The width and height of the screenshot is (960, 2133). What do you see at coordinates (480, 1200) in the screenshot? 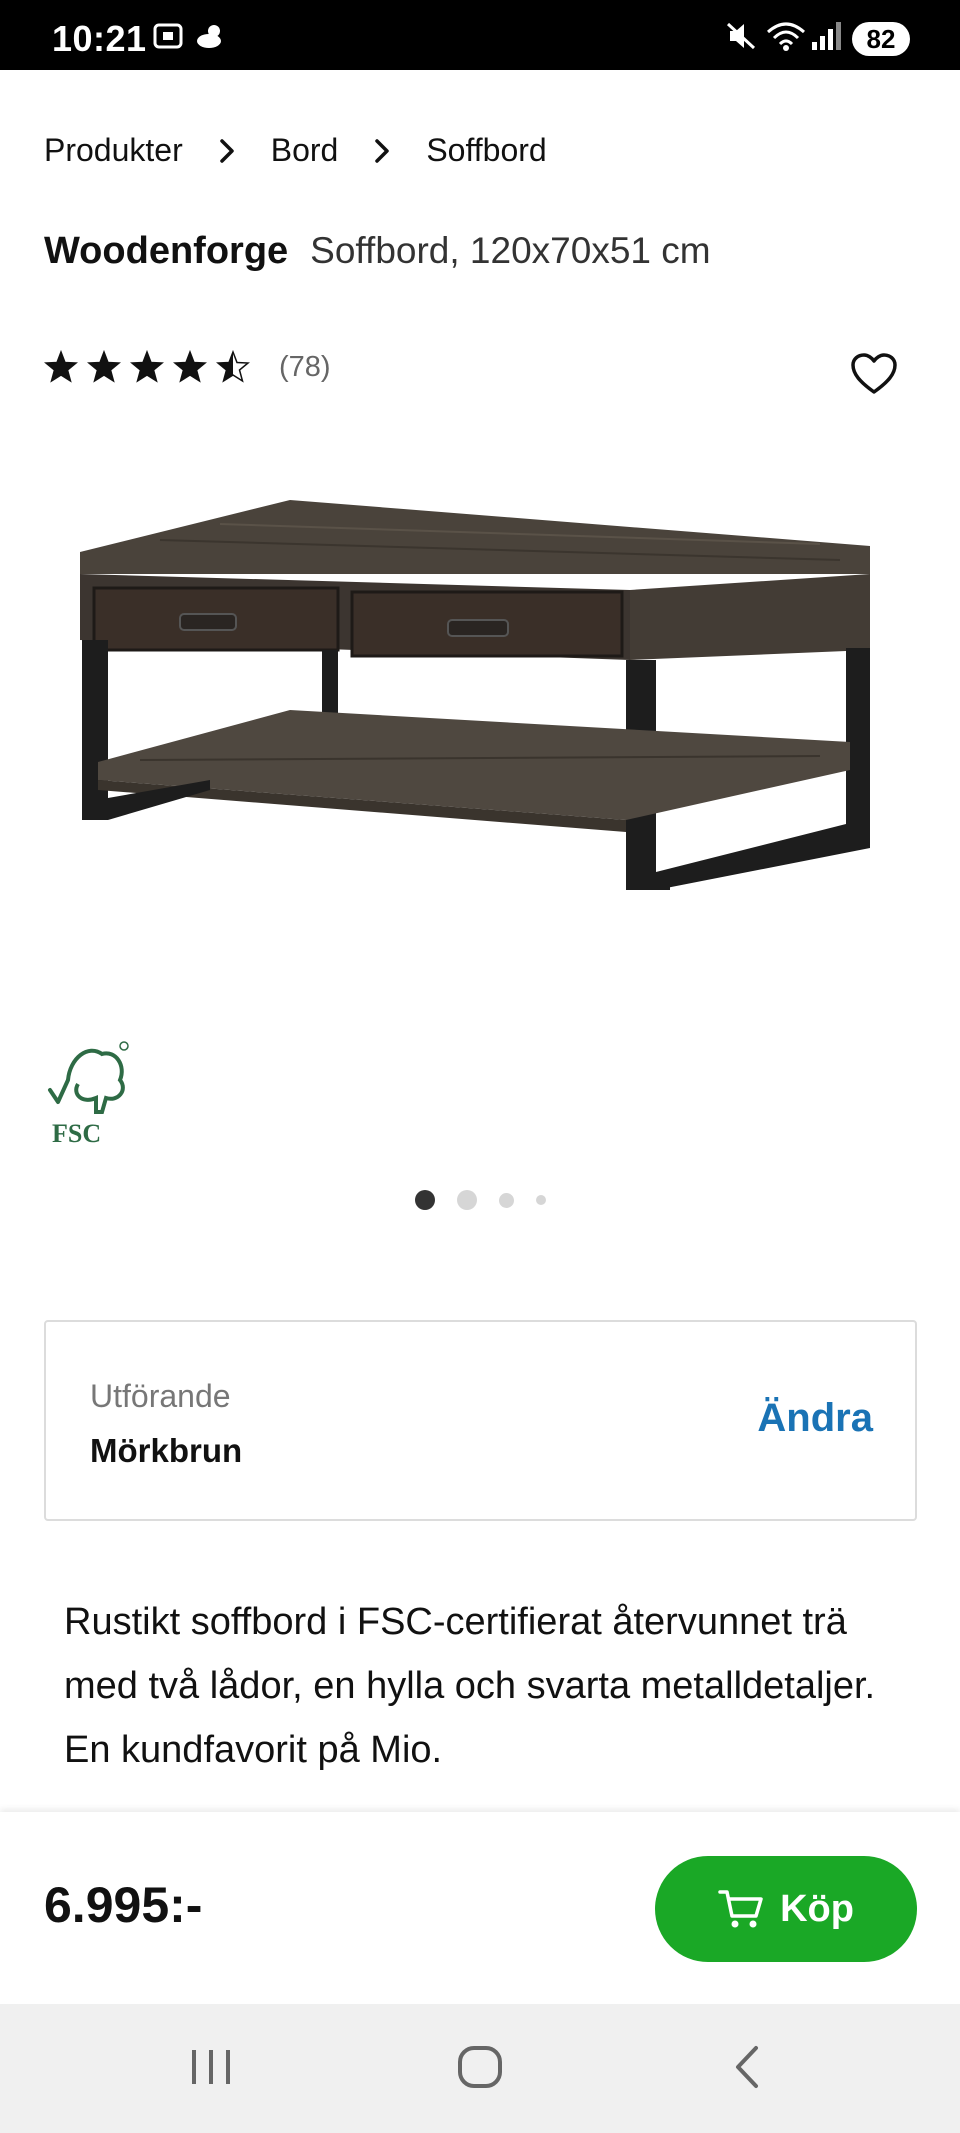
I see `image-carousel-dots` at bounding box center [480, 1200].